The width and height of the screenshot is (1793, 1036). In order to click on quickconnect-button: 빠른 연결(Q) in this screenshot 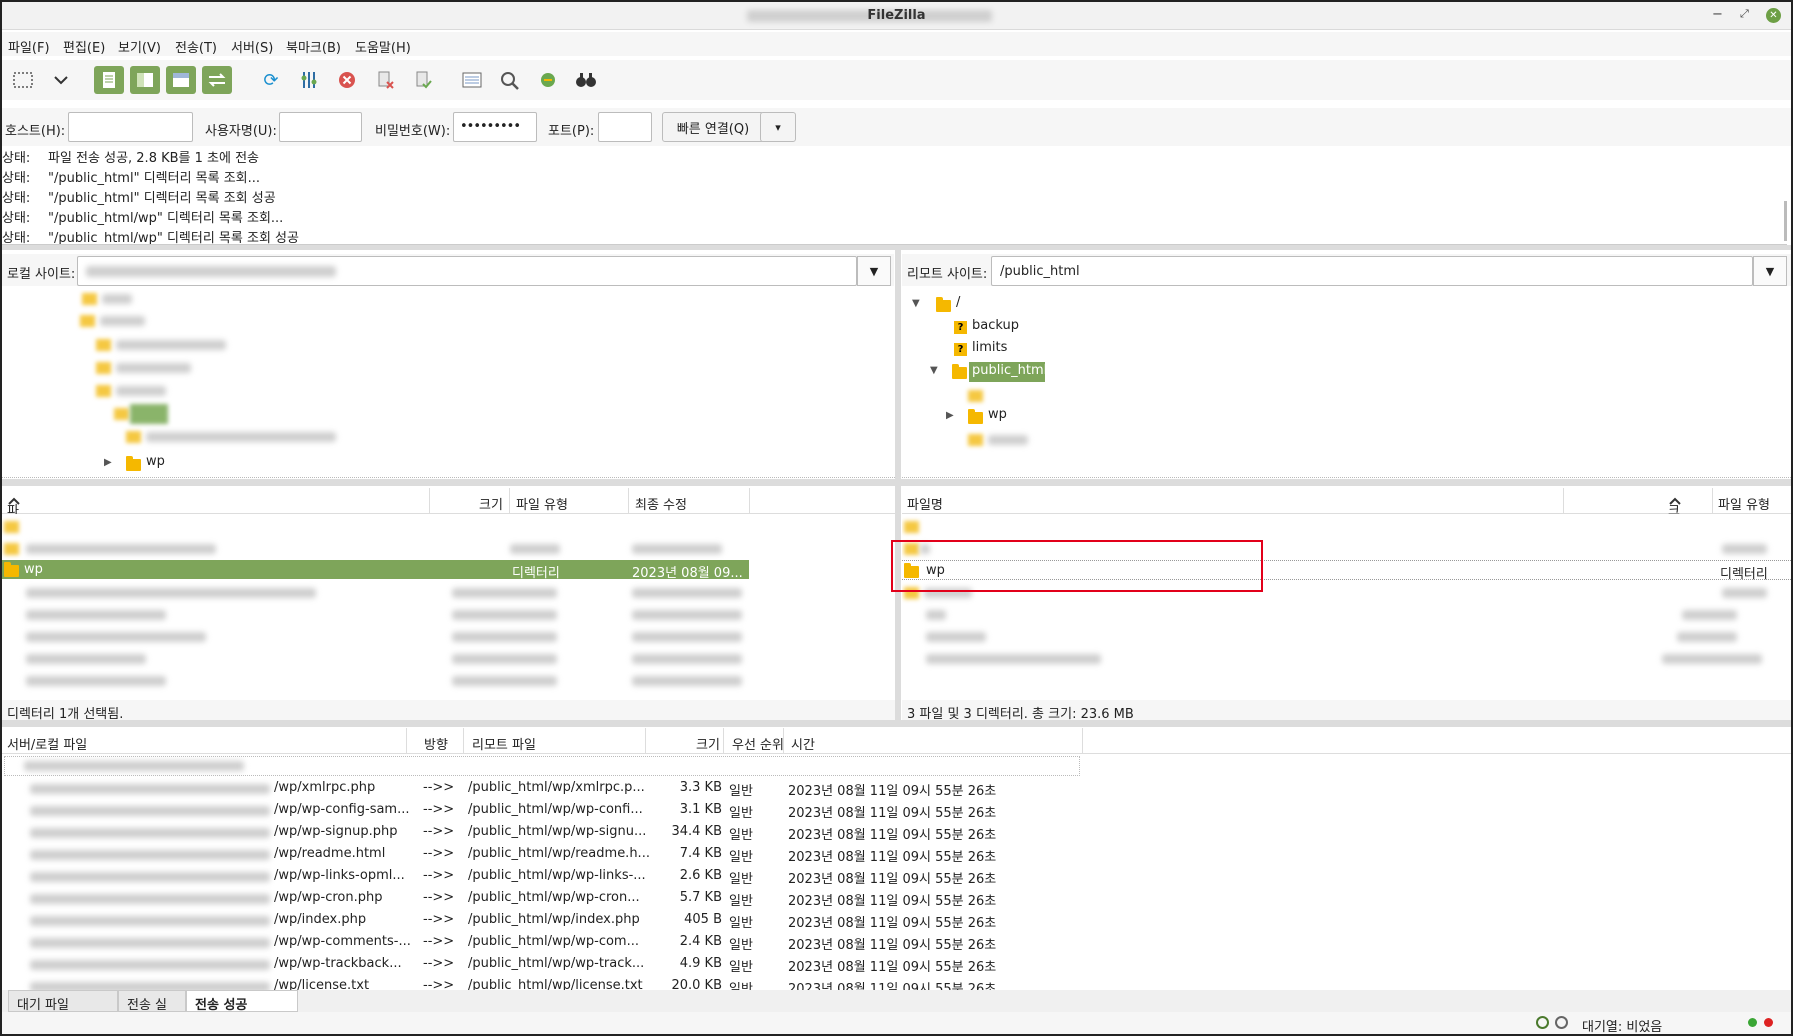, I will do `click(713, 127)`.